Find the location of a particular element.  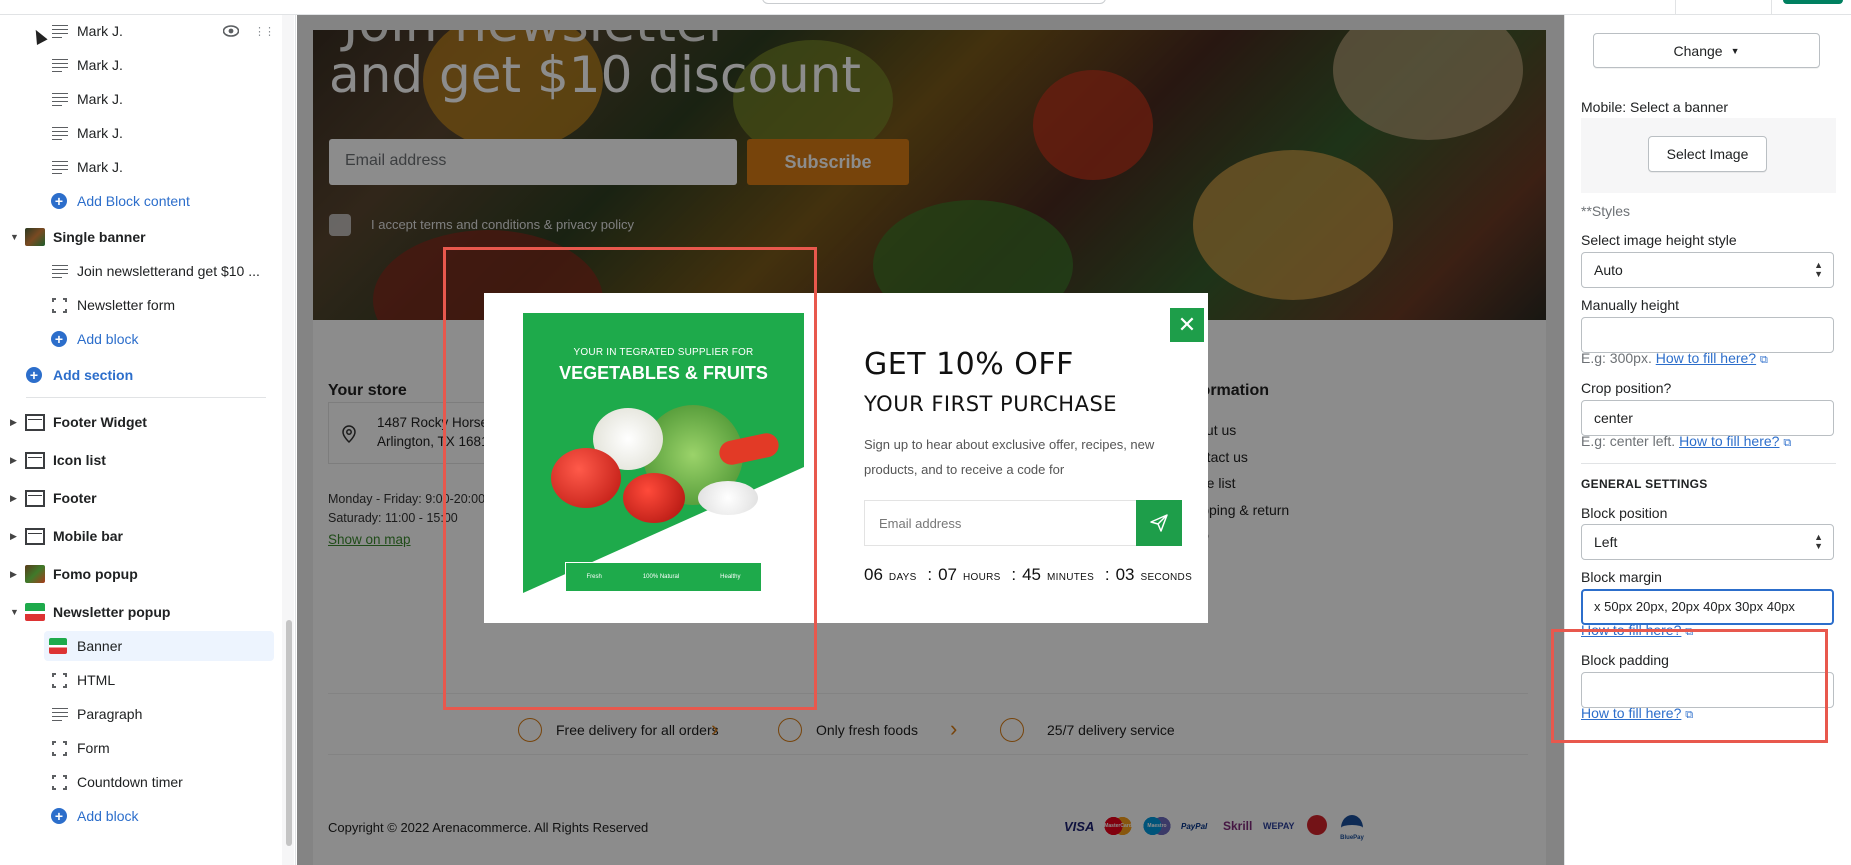

sidebar-item-label: HTML is located at coordinates (96, 680).